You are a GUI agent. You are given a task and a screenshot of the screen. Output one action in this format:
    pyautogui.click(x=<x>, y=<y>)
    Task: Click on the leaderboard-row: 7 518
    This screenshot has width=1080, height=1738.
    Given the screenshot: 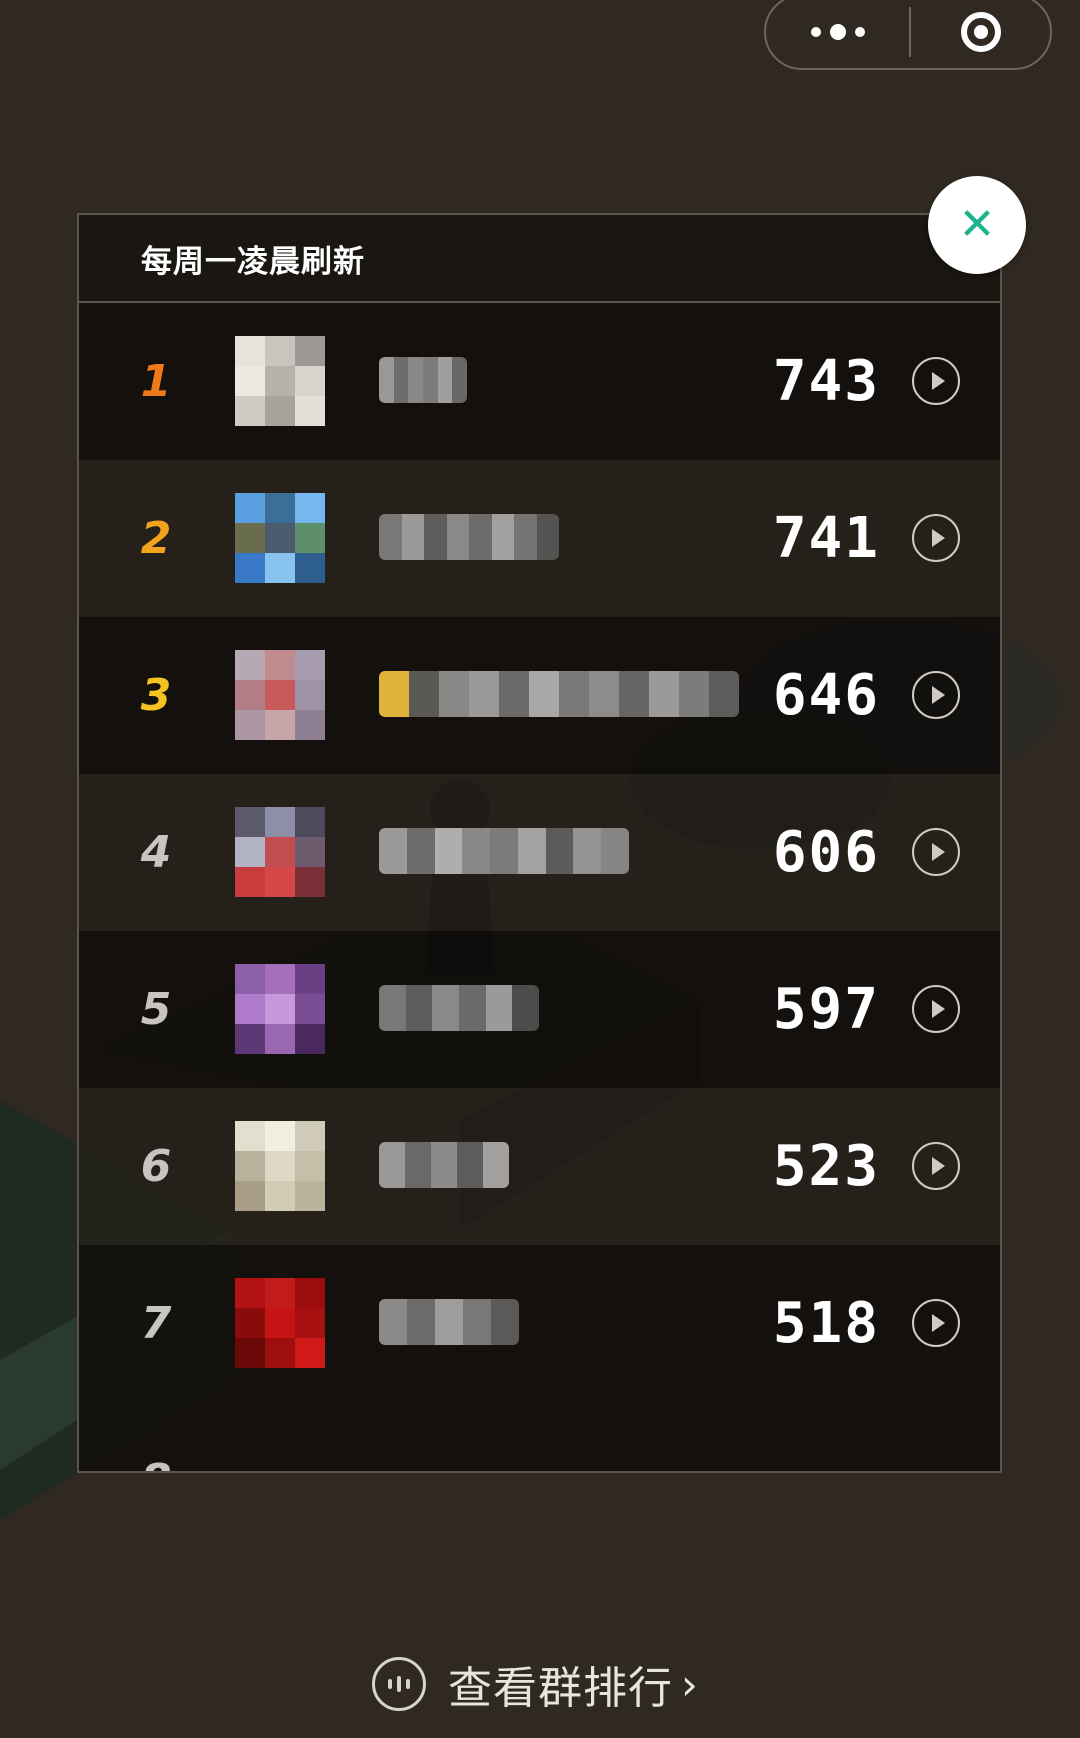 What is the action you would take?
    pyautogui.click(x=539, y=1323)
    